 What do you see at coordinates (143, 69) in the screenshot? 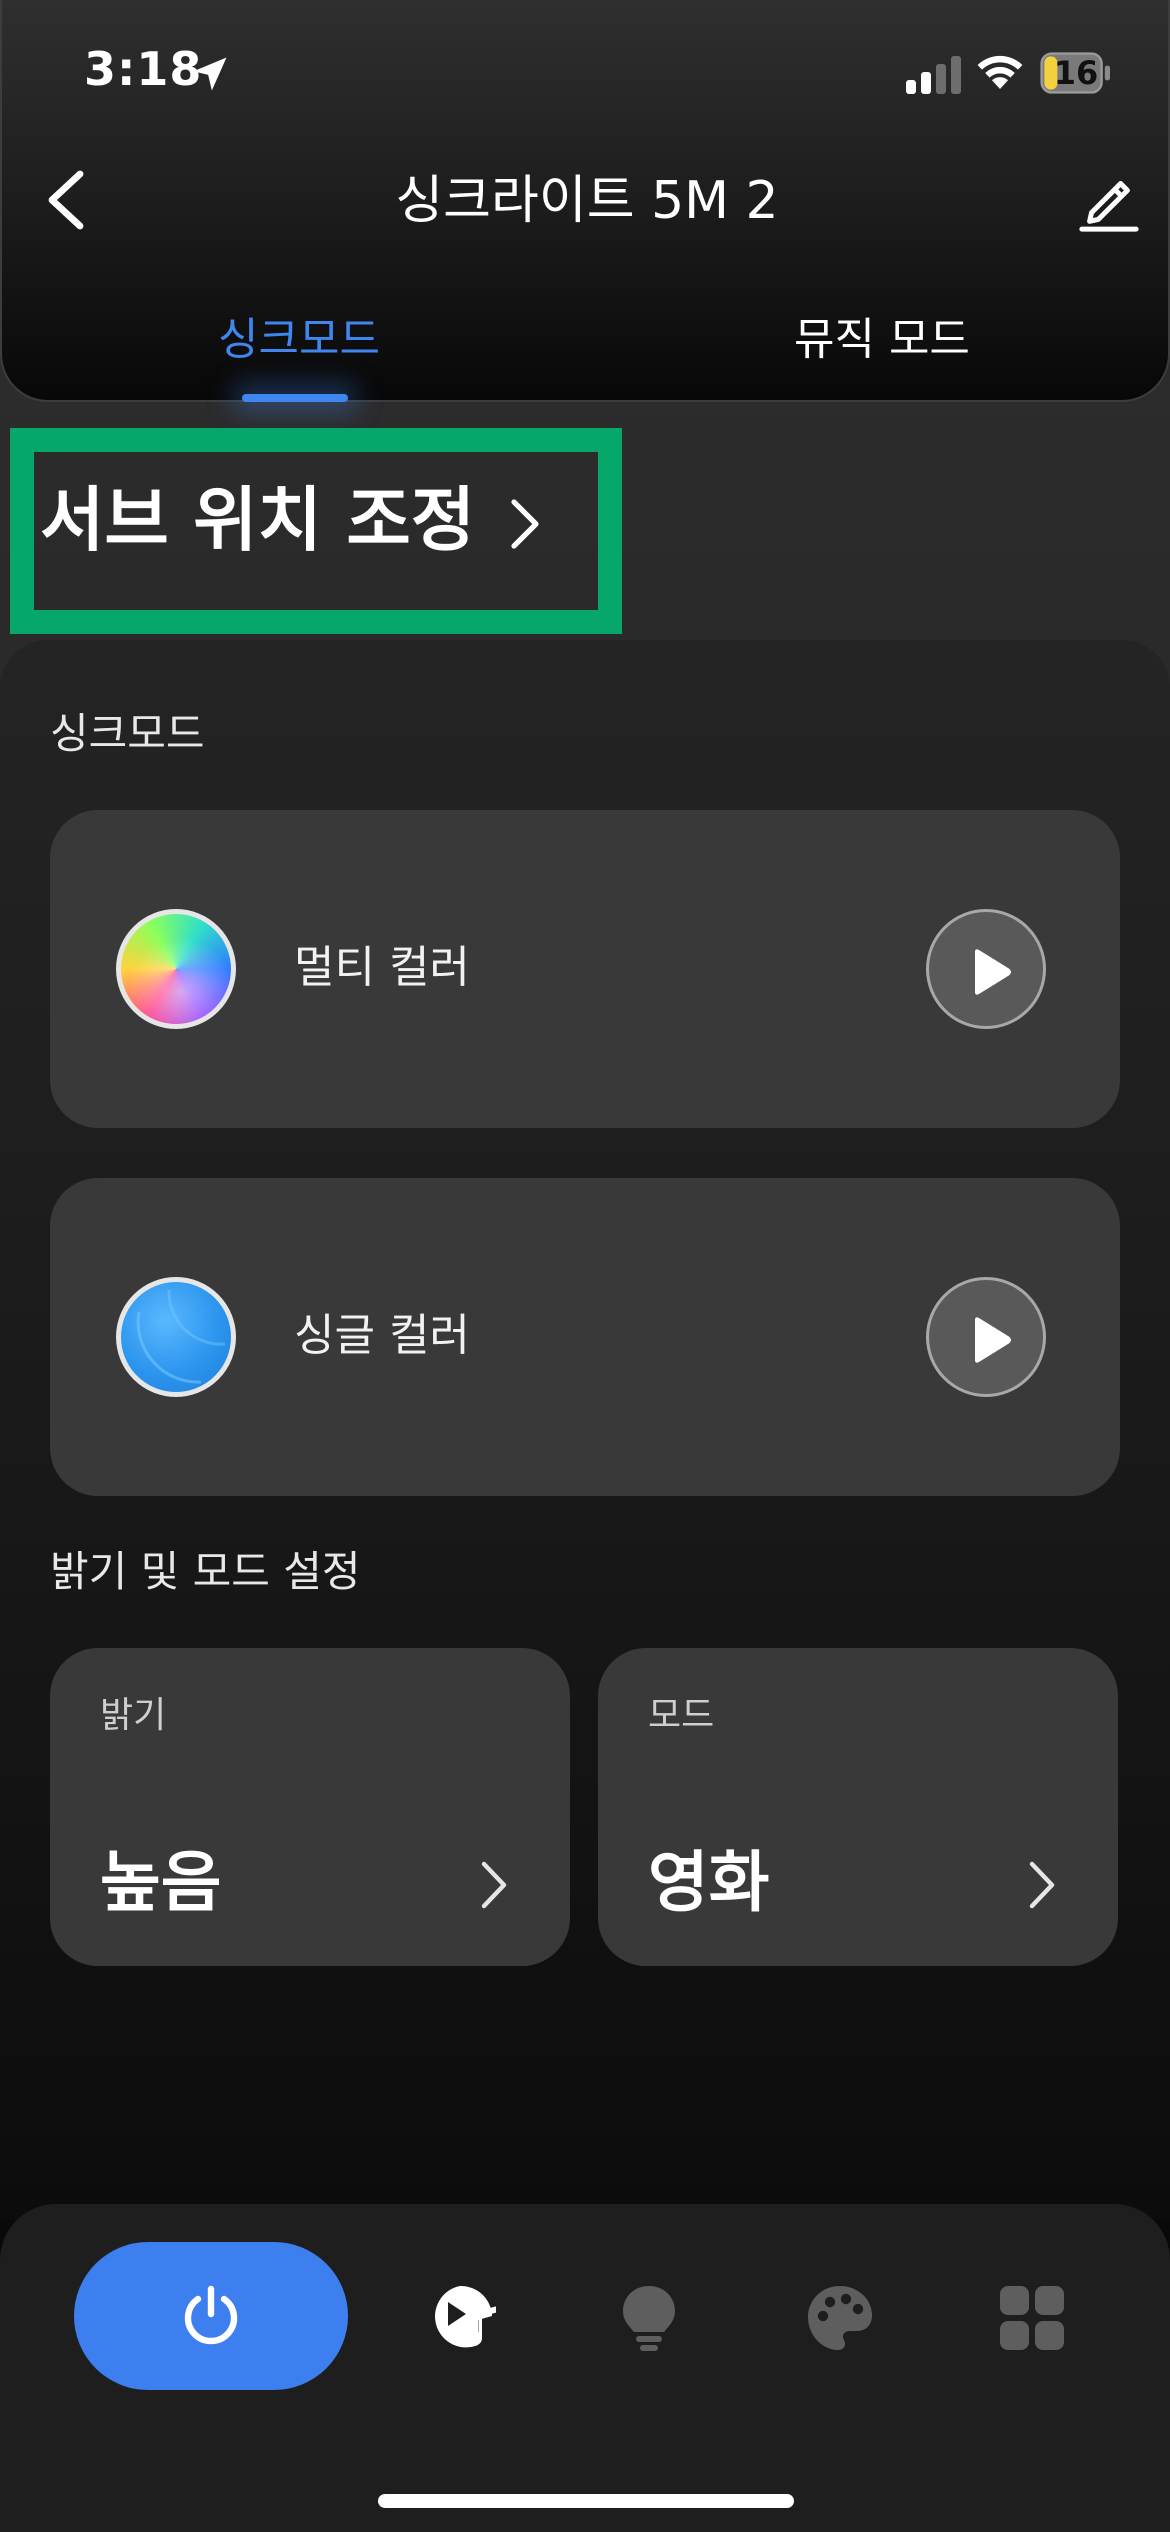
I see `status-time: 3:18` at bounding box center [143, 69].